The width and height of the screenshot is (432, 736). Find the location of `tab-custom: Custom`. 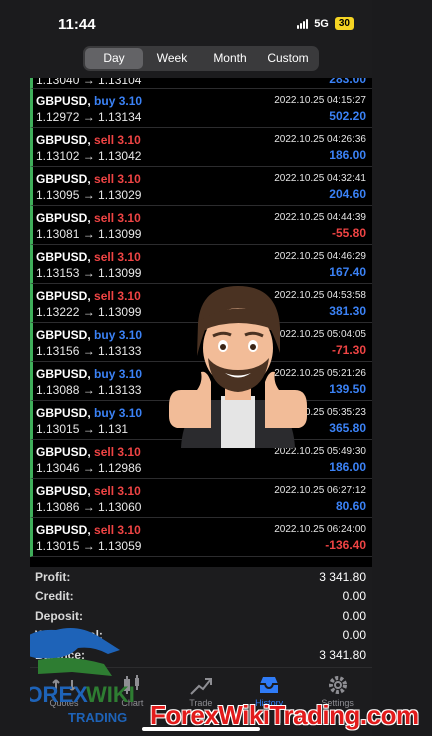

tab-custom: Custom is located at coordinates (288, 58).